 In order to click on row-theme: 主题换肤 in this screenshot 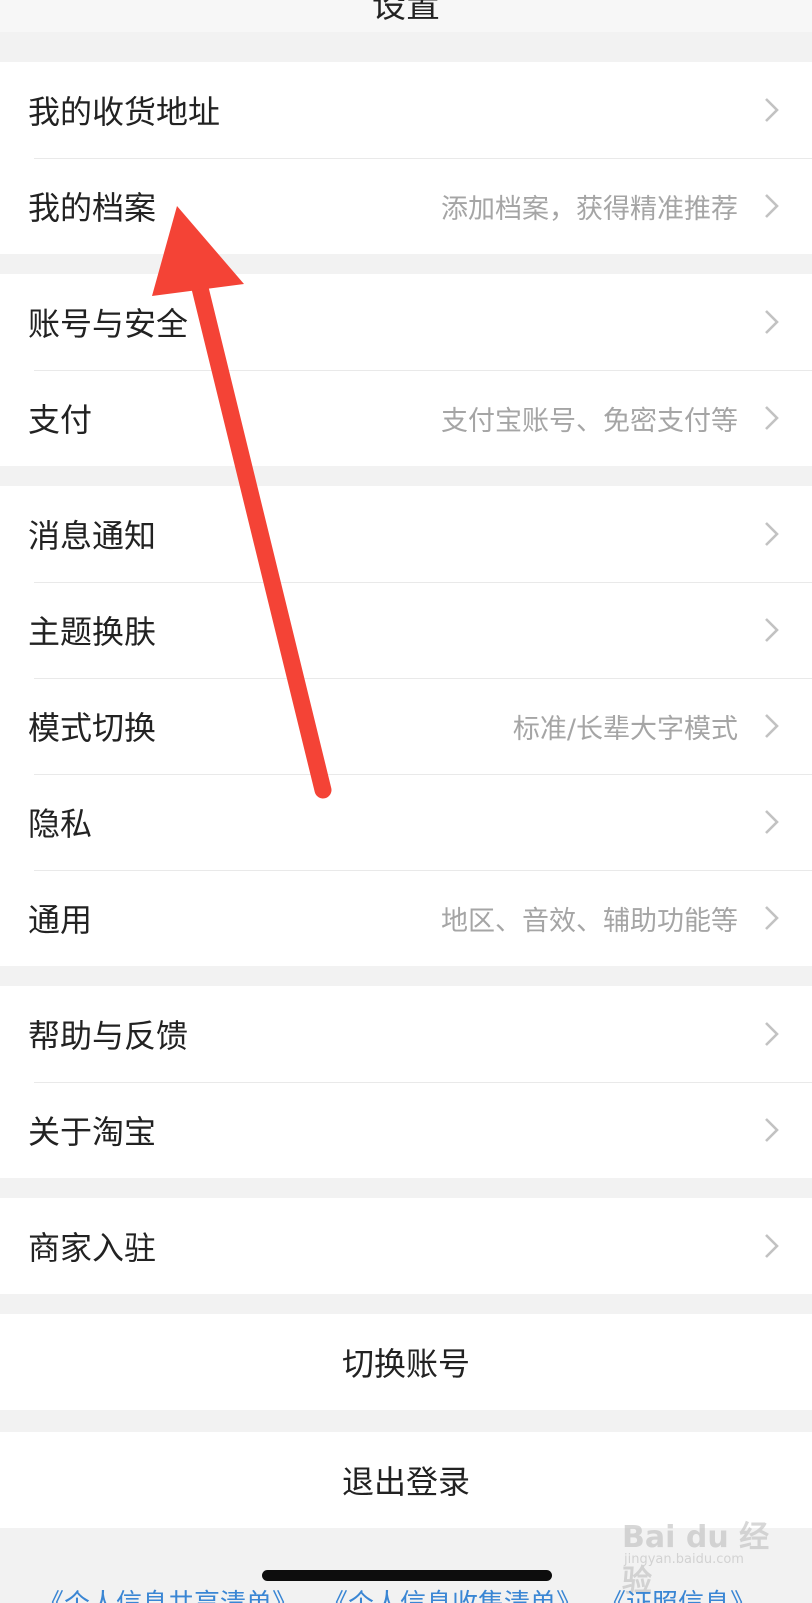, I will do `click(406, 630)`.